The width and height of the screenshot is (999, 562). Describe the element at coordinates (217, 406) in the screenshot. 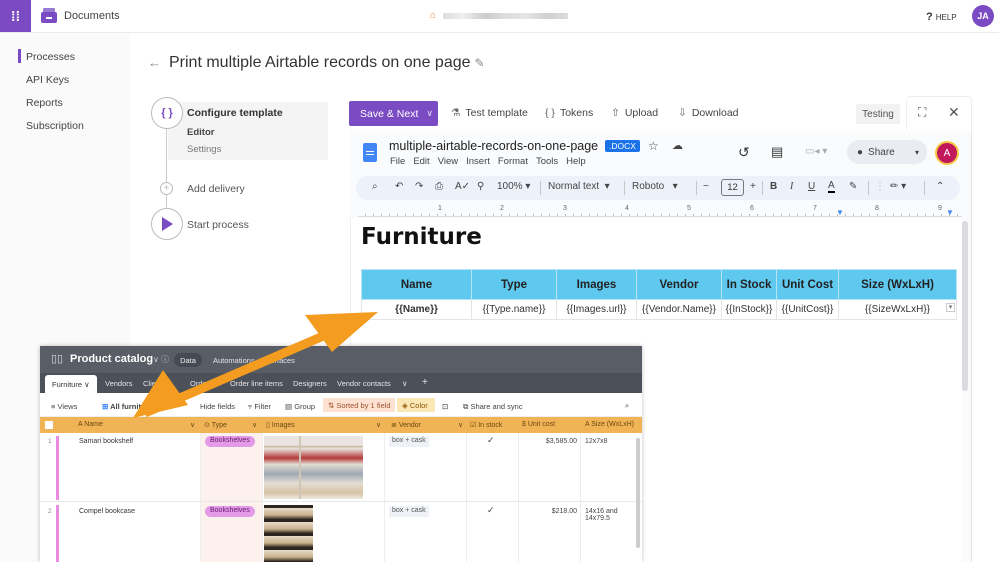

I see `hide-fields-button: Hide fields` at that location.